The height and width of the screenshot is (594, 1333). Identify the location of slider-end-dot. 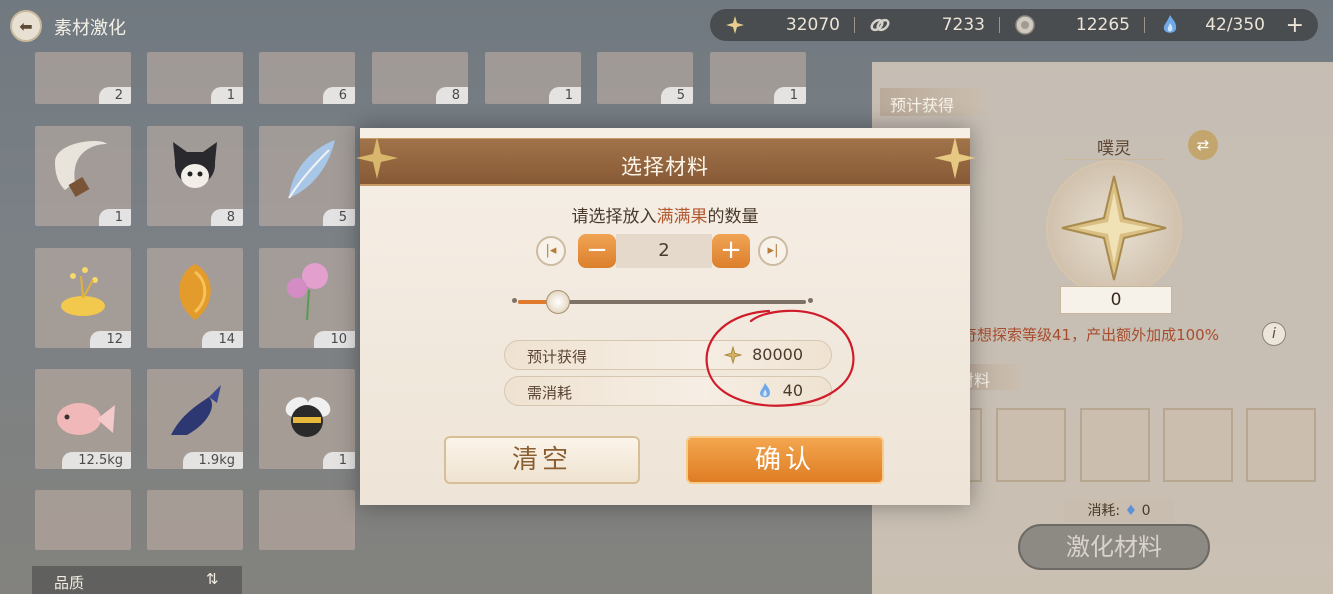
(810, 300).